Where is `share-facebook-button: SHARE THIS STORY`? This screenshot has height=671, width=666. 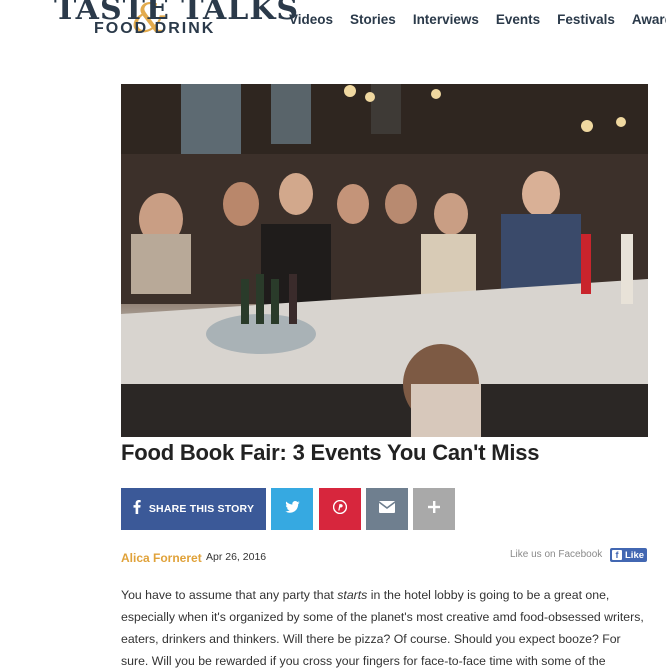 share-facebook-button: SHARE THIS STORY is located at coordinates (193, 509).